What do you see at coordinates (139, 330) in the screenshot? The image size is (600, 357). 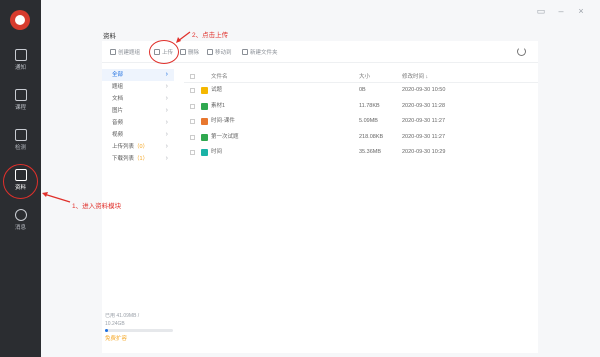 I see `storage-progress-bar` at bounding box center [139, 330].